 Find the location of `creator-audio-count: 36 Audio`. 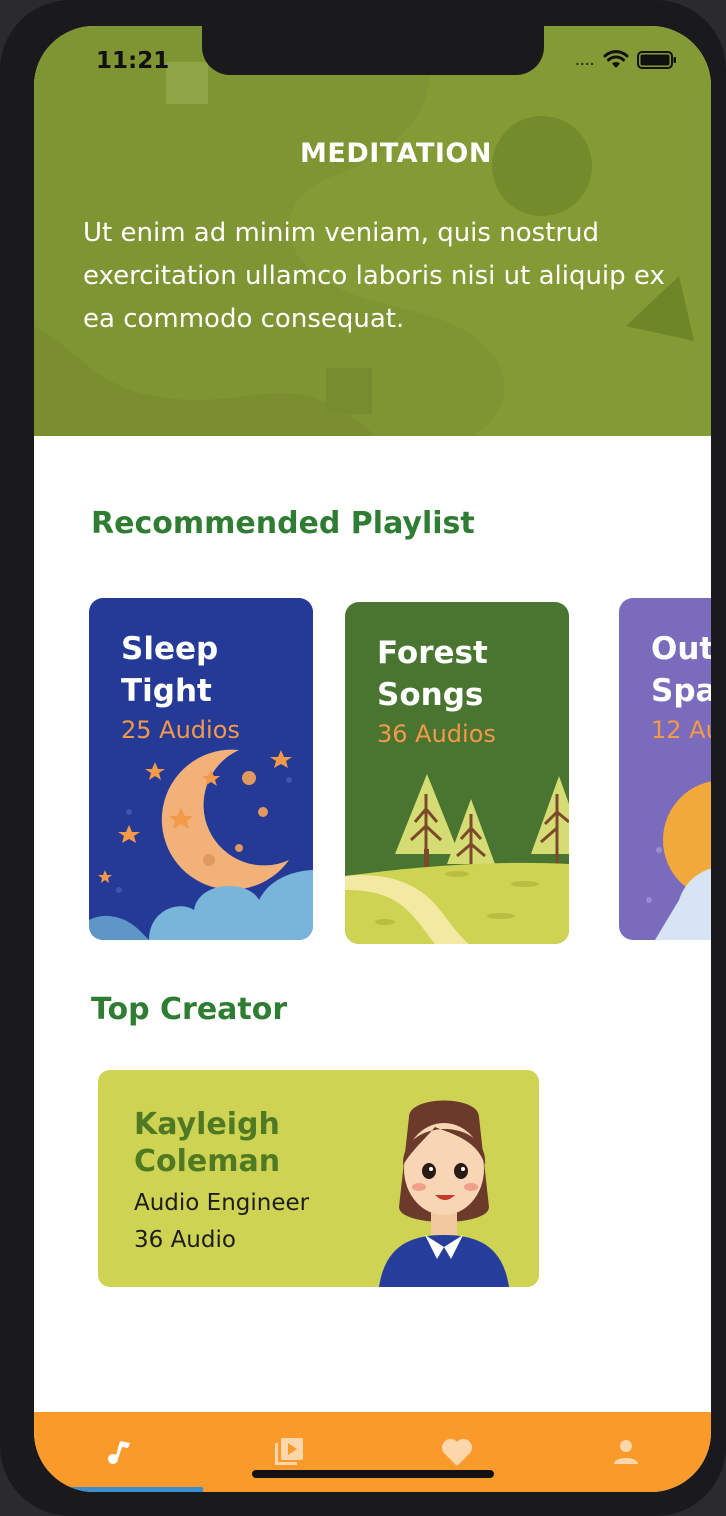

creator-audio-count: 36 Audio is located at coordinates (185, 1240).